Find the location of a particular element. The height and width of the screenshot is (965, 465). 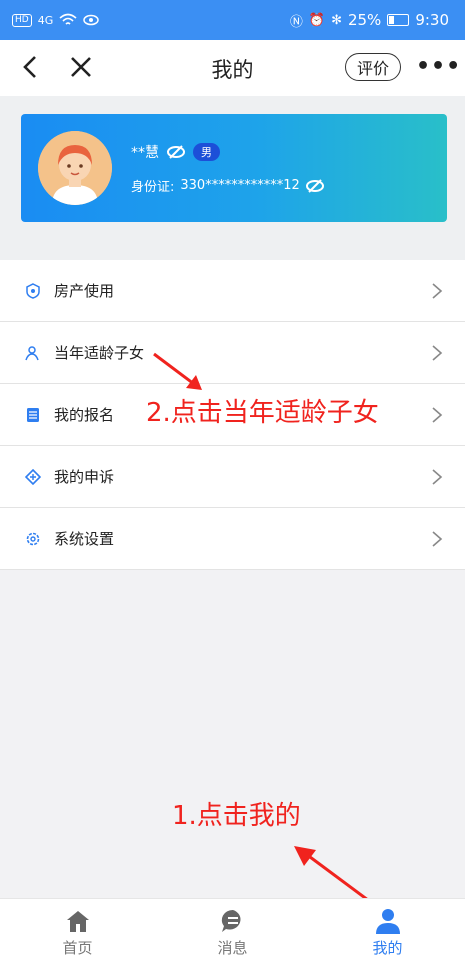

avatar is located at coordinates (75, 168).